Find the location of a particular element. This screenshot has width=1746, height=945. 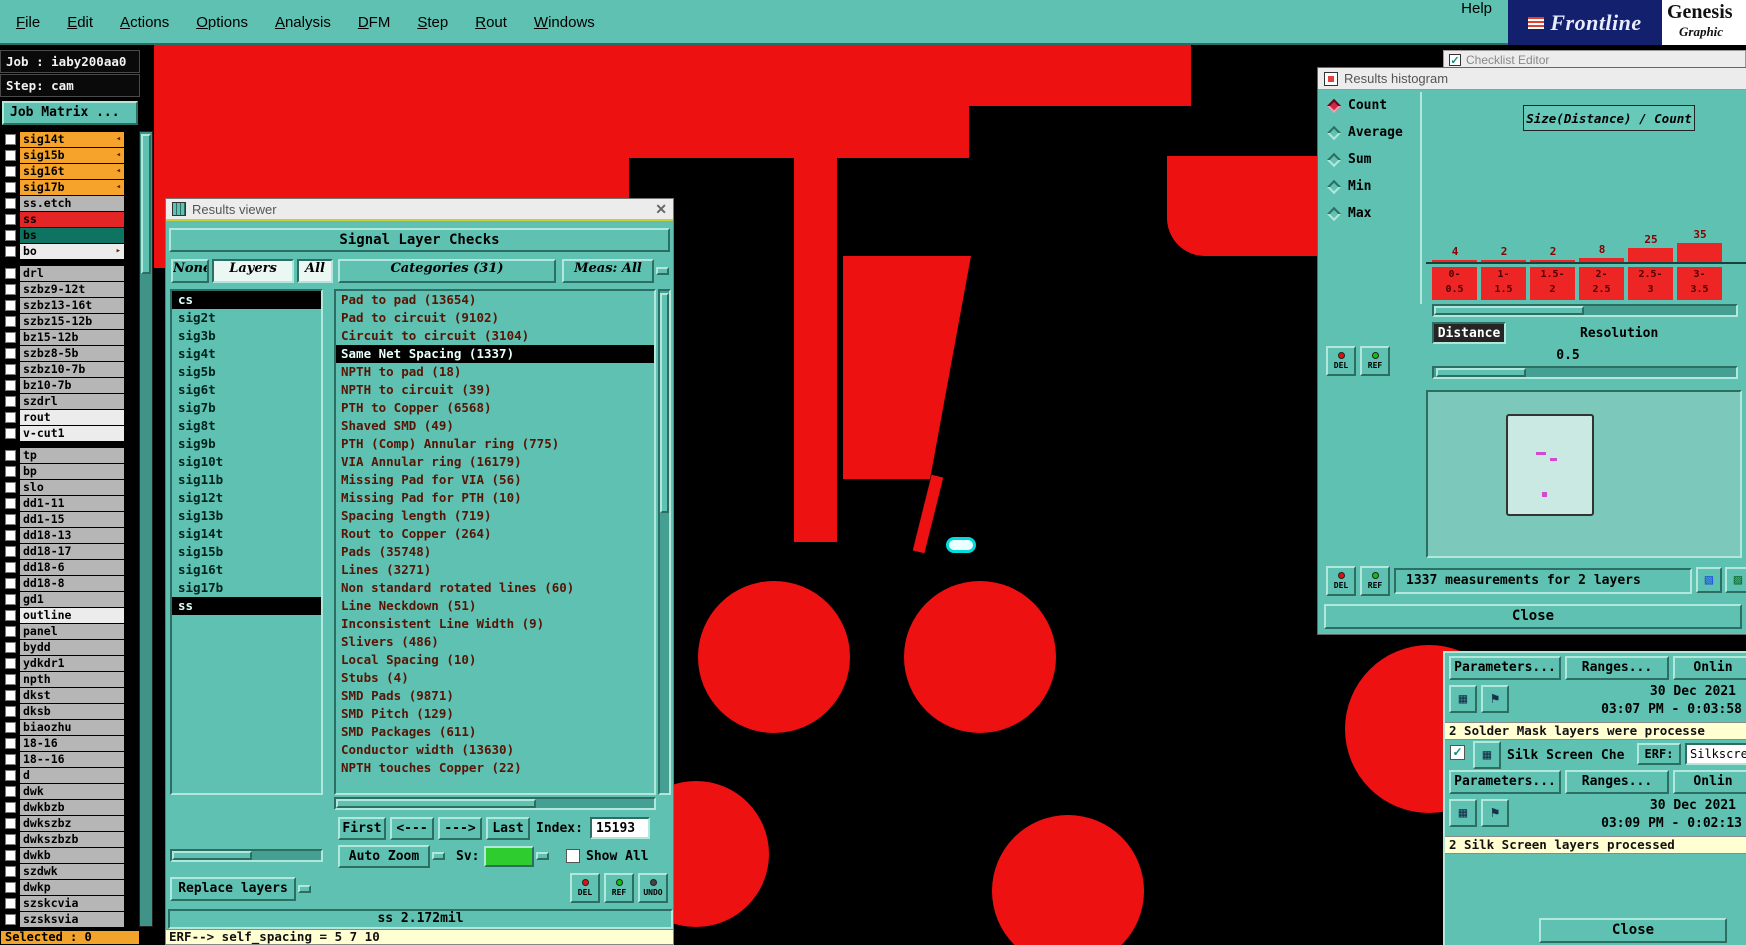

viewer-layer-sig13b: sig13b is located at coordinates (246, 516).